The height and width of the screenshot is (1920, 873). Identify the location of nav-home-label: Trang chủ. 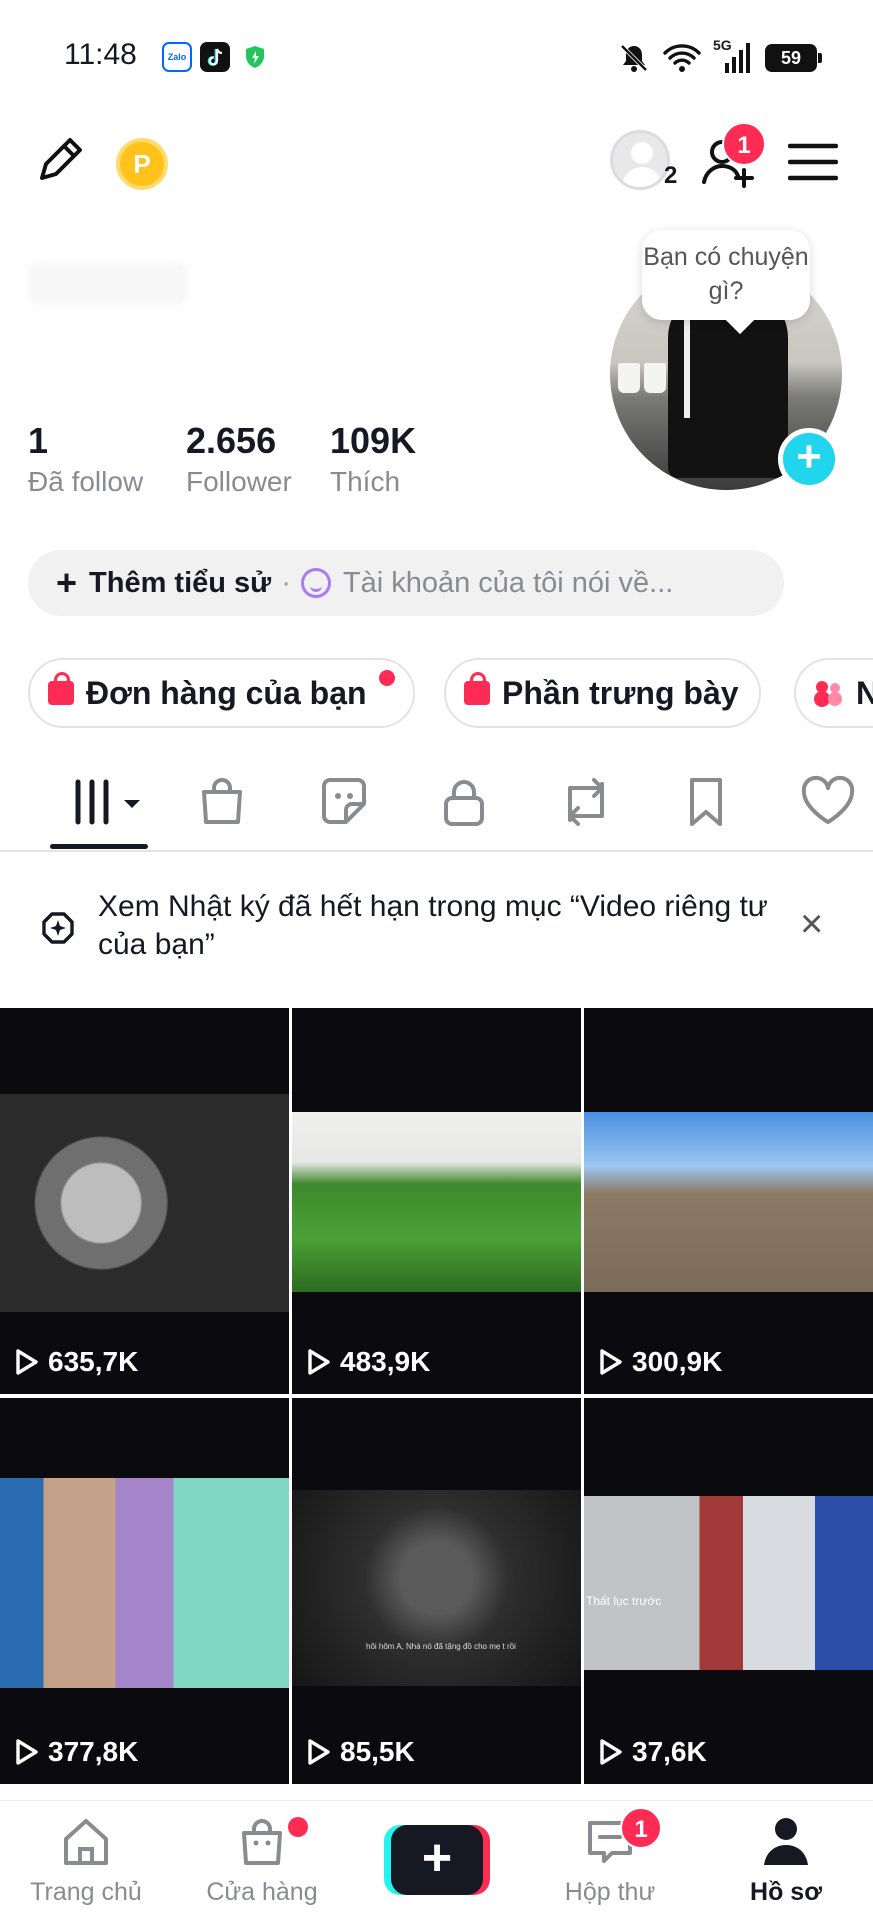
(86, 1892).